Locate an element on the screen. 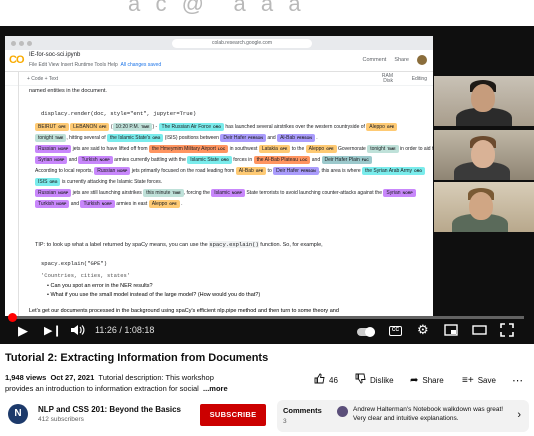 Image resolution: width=534 pixels, height=436 pixels. disk-label: Disk is located at coordinates (388, 81).